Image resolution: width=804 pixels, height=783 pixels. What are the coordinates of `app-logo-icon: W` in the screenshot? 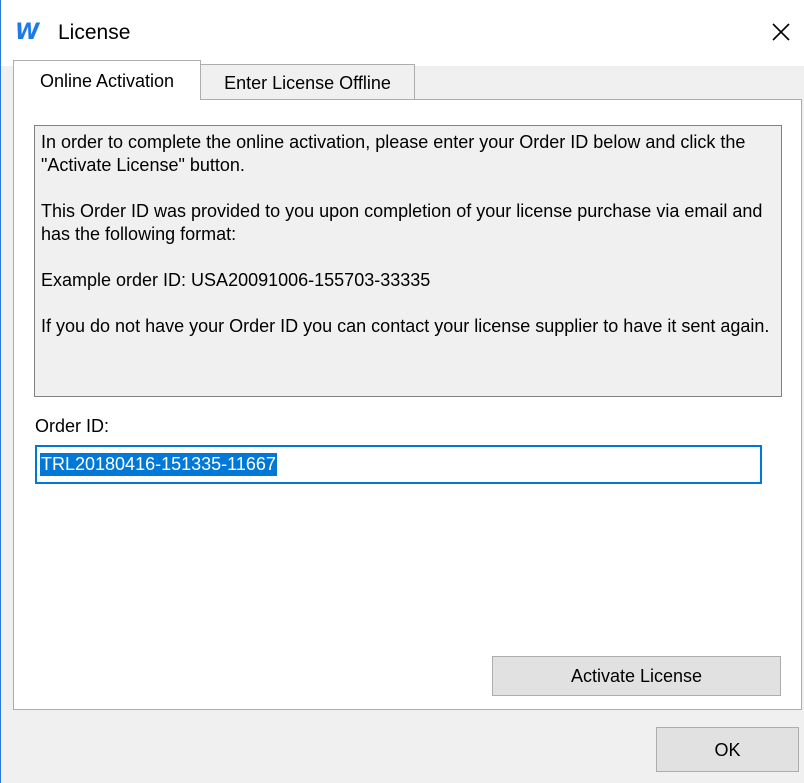 It's located at (27, 32).